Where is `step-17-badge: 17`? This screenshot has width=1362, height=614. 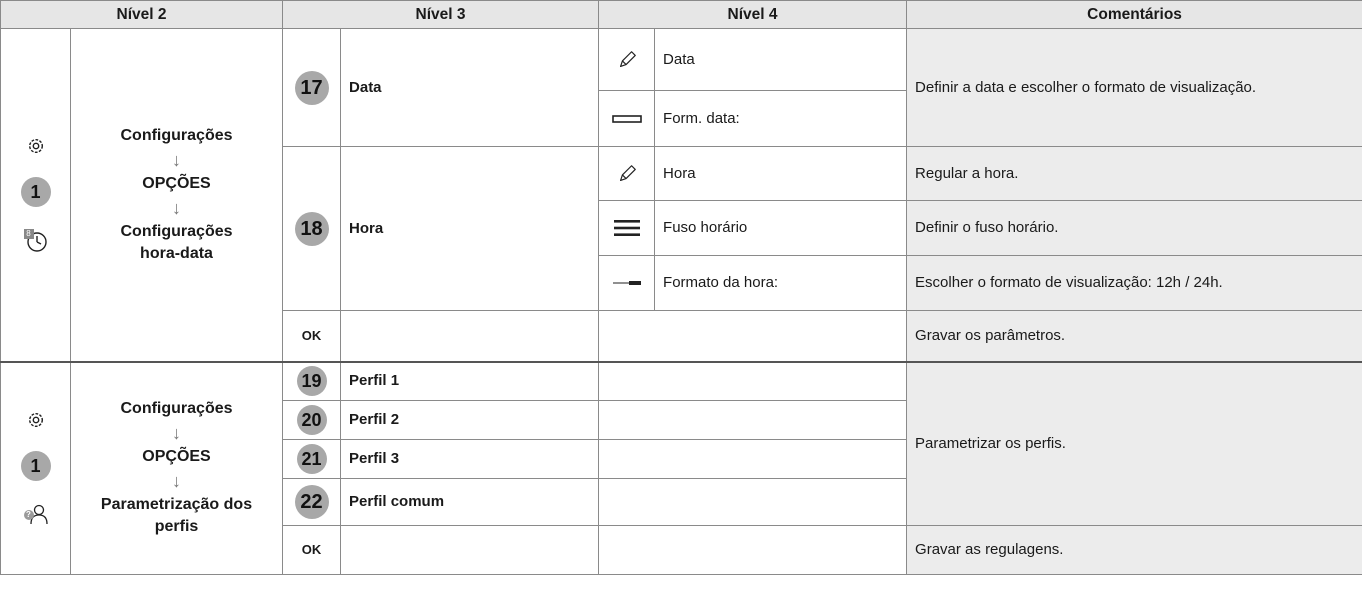
step-17-badge: 17 is located at coordinates (311, 87).